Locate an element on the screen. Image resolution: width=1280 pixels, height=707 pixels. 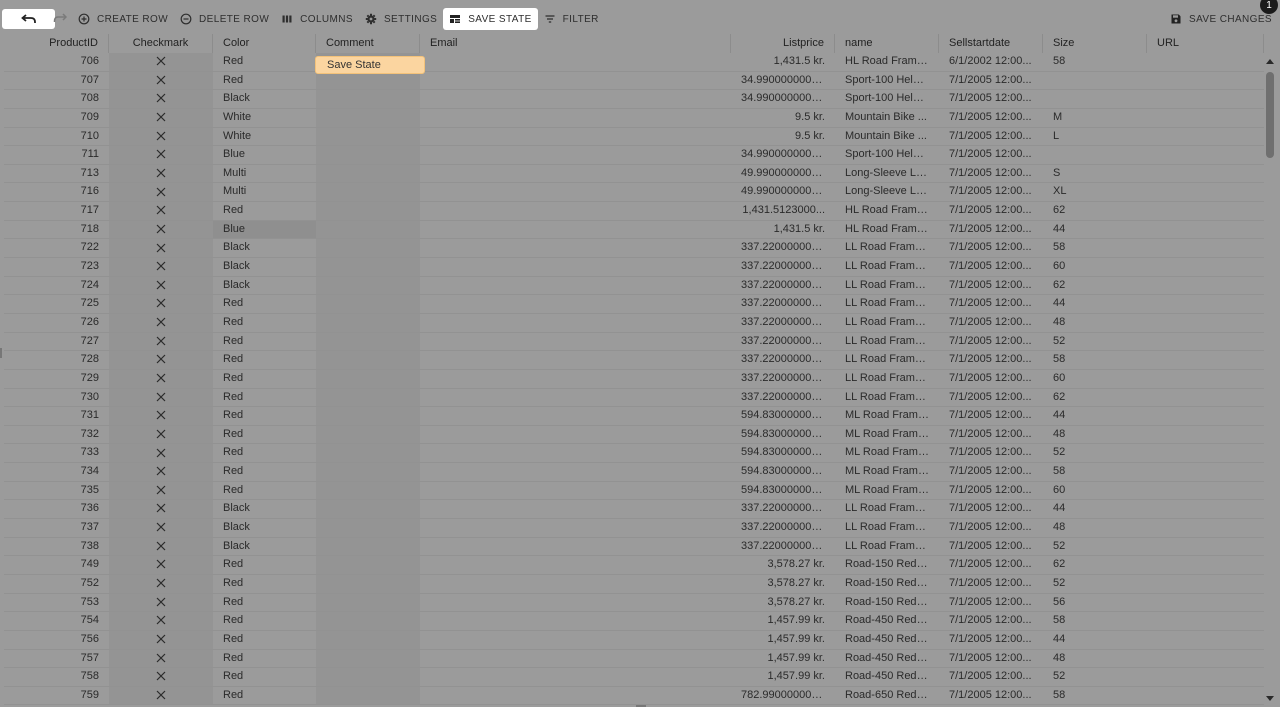
cell-size: 58 is located at coordinates (1095, 696).